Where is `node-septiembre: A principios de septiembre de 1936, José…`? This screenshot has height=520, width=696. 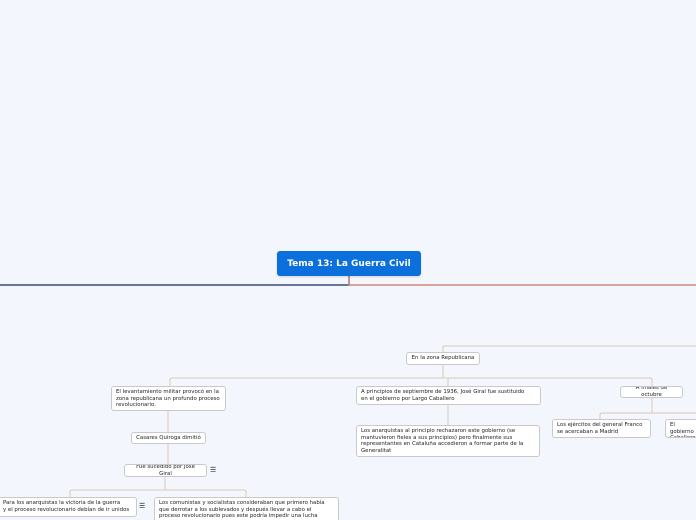 node-septiembre: A principios de septiembre de 1936, José… is located at coordinates (448, 395).